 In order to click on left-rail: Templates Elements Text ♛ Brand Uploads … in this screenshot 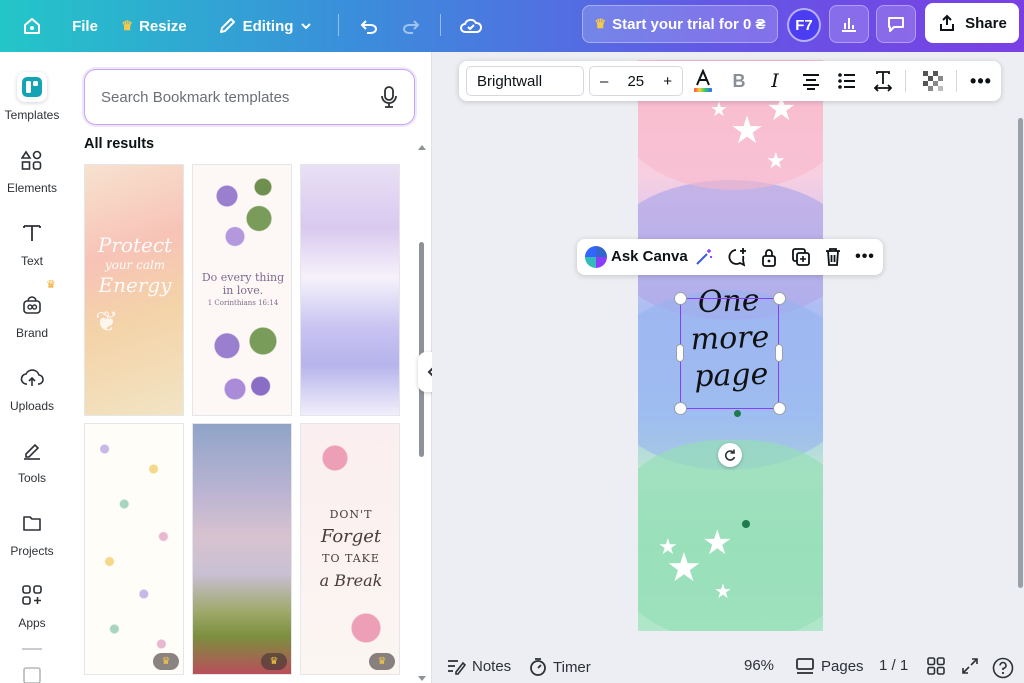, I will do `click(32, 367)`.